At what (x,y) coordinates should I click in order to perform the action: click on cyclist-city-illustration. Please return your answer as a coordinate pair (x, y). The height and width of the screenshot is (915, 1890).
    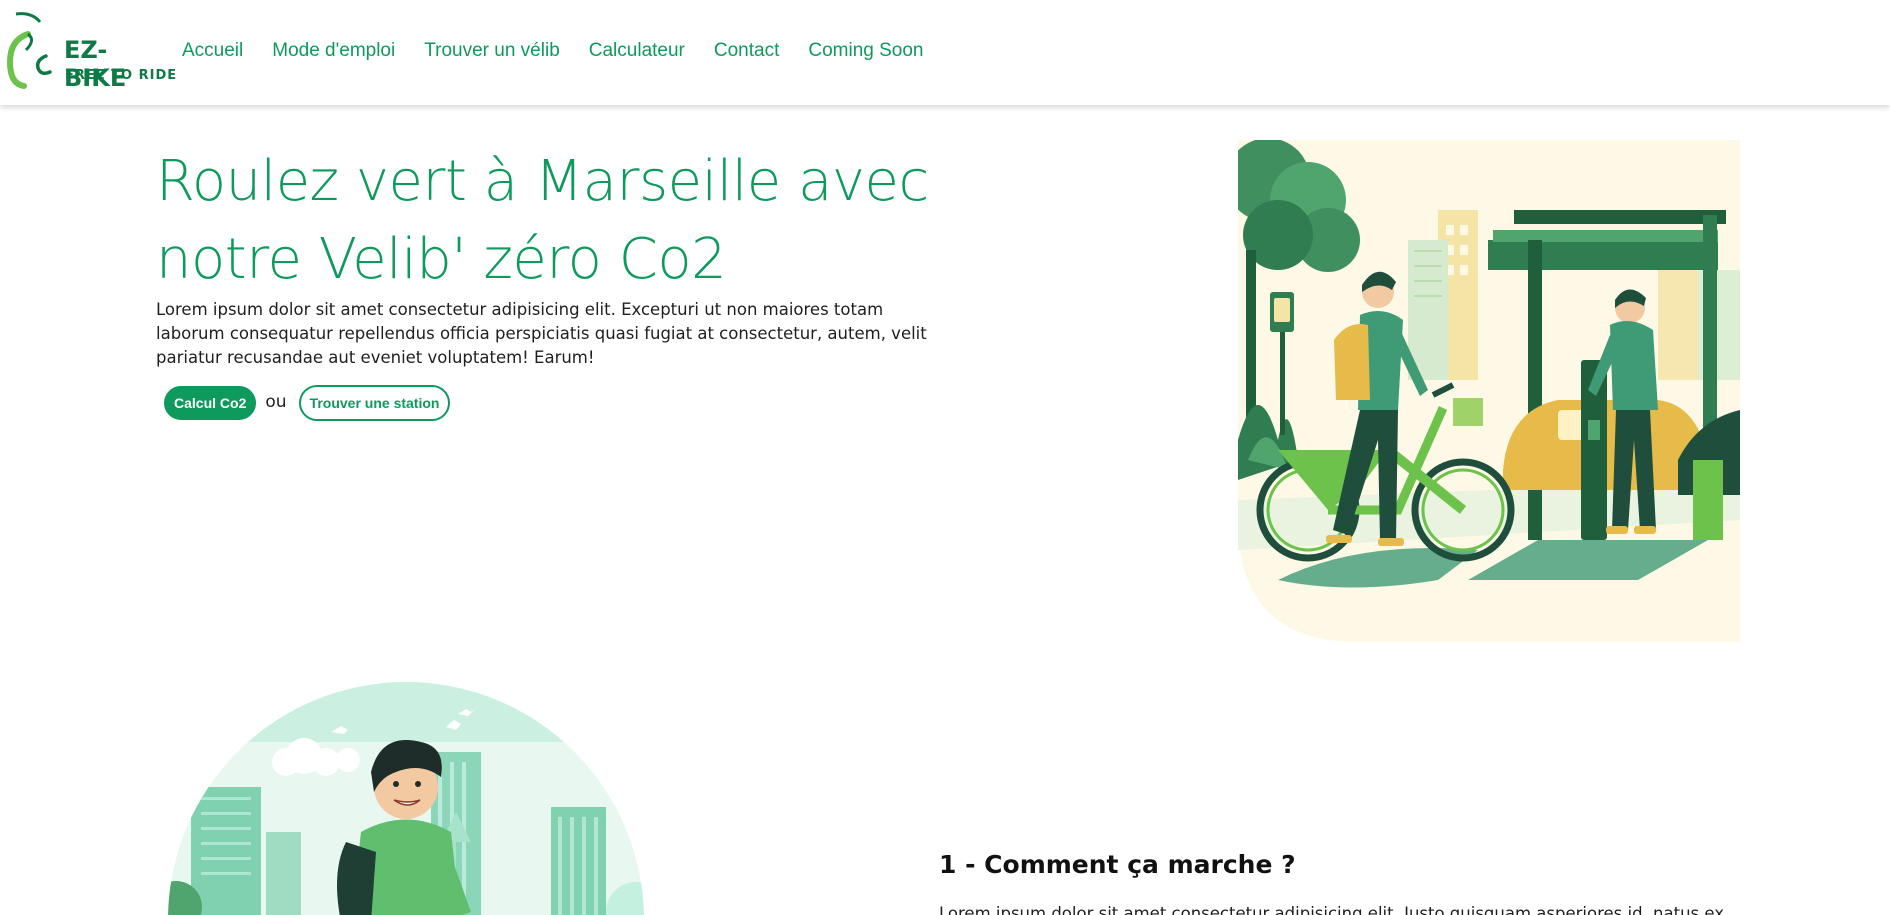
    Looking at the image, I should click on (406, 798).